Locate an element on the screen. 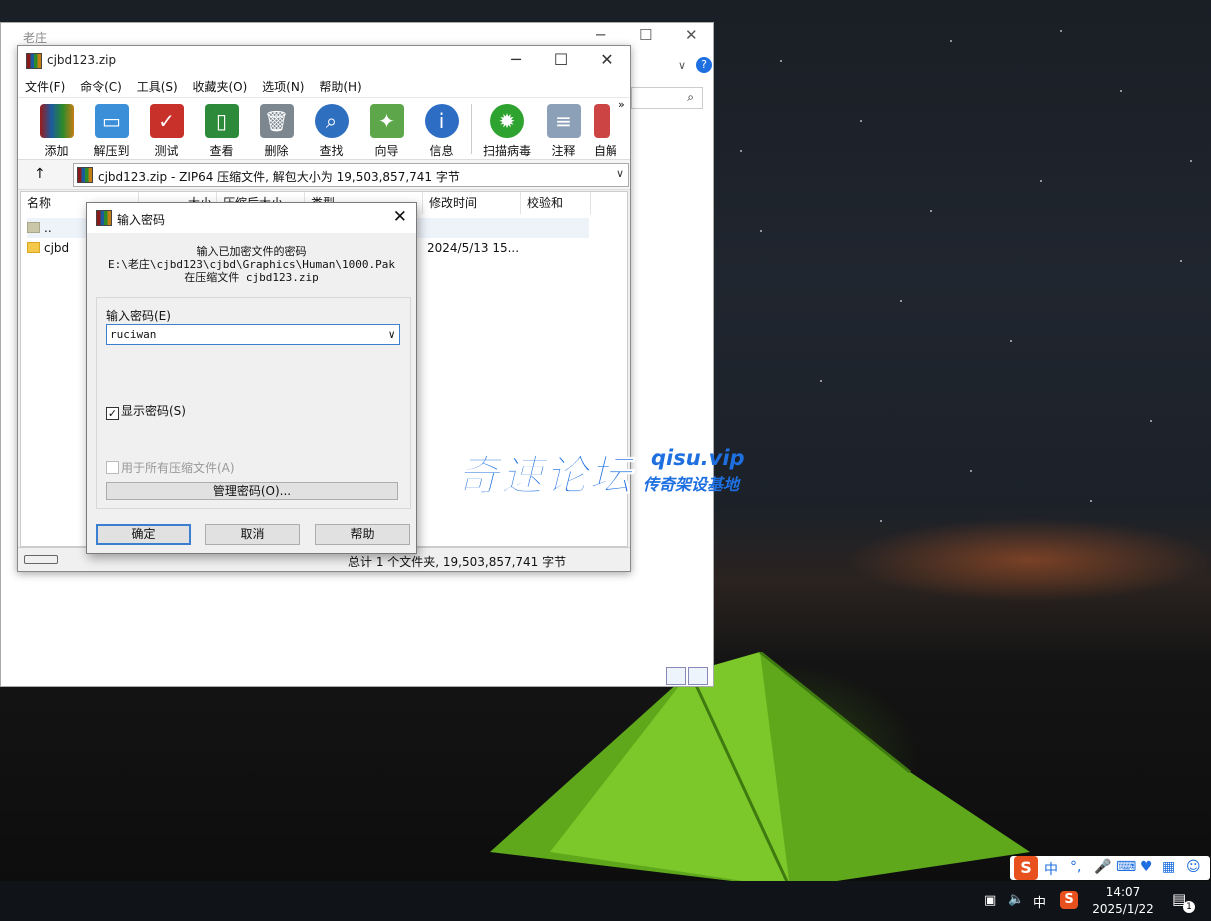 The image size is (1211, 921). search-box: ⌕ is located at coordinates (667, 98).